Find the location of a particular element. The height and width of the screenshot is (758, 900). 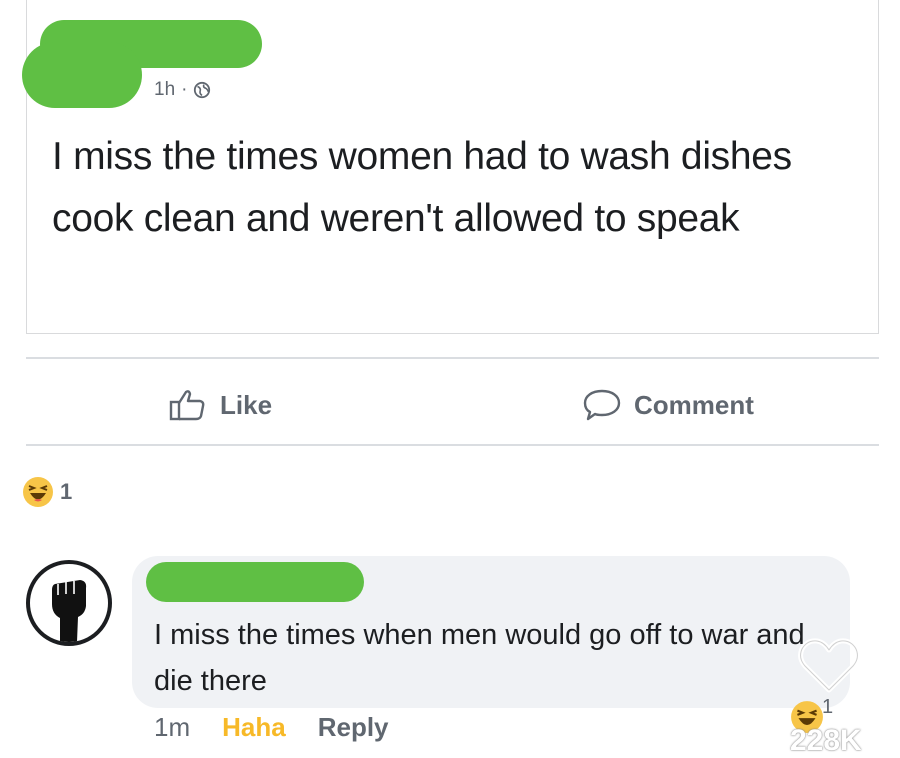

comment-actions: 1m Haha Reply is located at coordinates (271, 727).